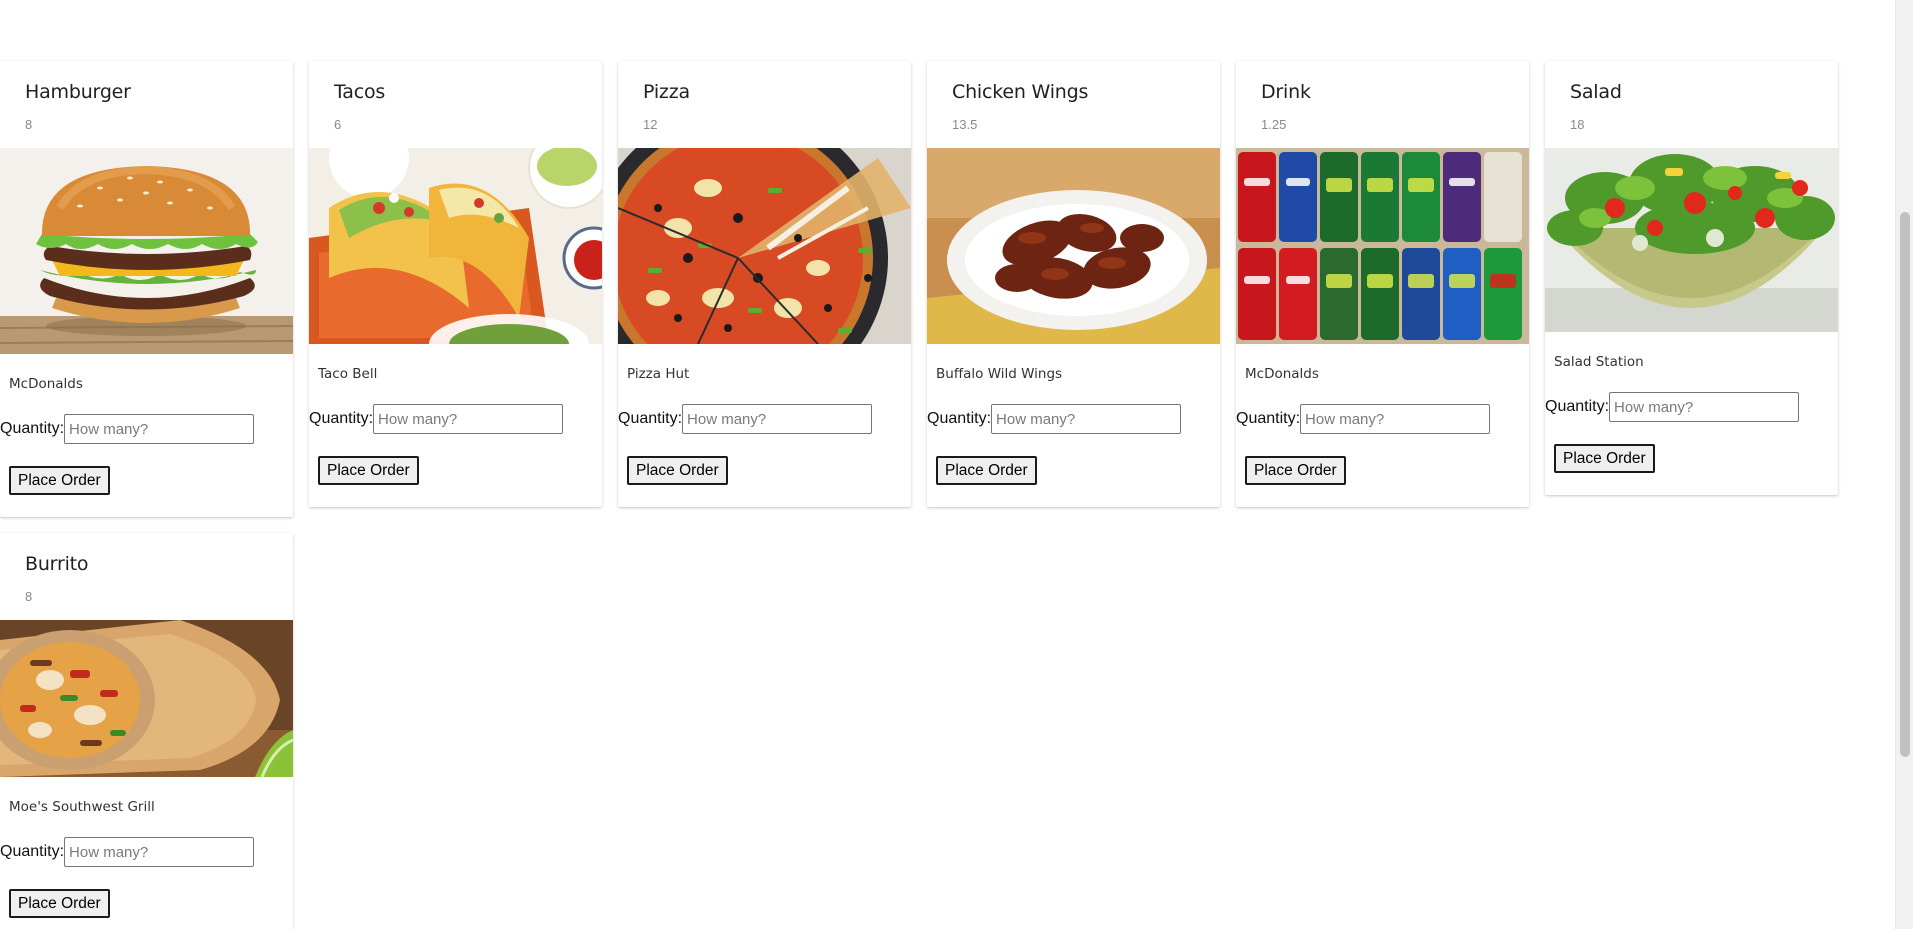  I want to click on product-name: Chicken Wings, so click(1020, 92).